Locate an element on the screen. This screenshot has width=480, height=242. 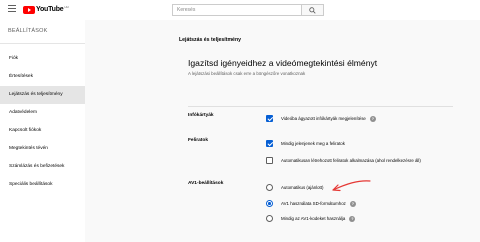
av1-sd-label: AV1 használata SD-formátumhoz is located at coordinates (313, 203).